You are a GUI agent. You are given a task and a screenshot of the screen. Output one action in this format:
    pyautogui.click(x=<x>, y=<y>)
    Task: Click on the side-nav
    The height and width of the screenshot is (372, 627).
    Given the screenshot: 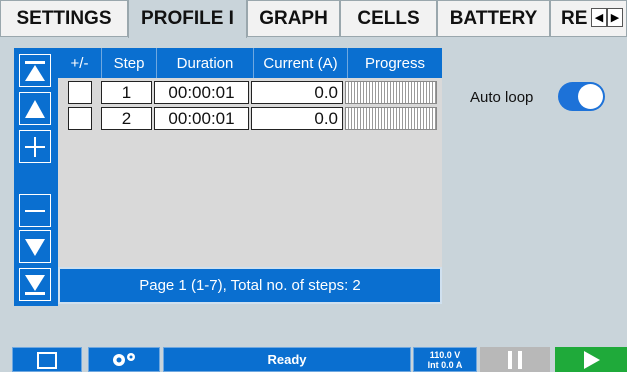 What is the action you would take?
    pyautogui.click(x=36, y=177)
    